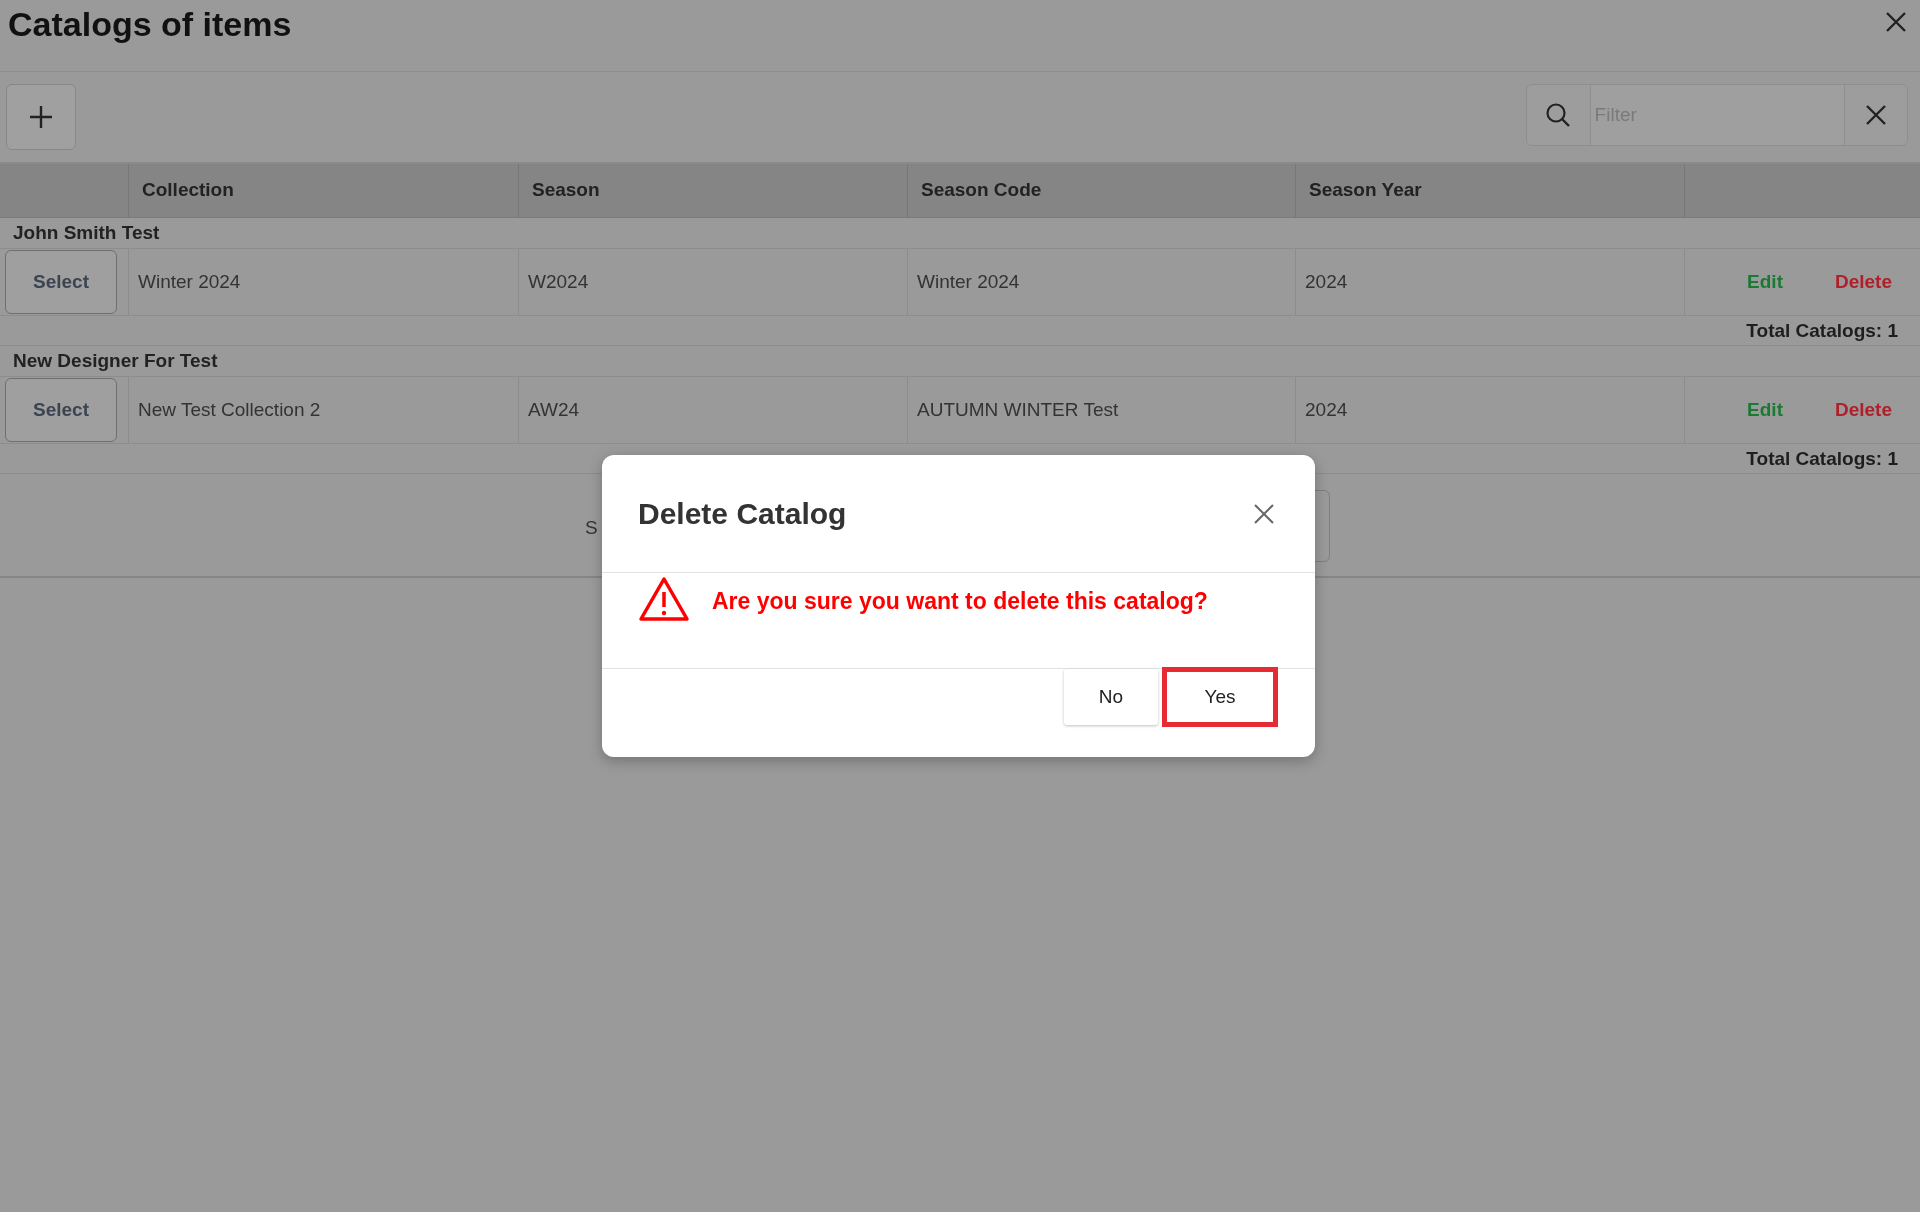 This screenshot has width=1920, height=1212. Describe the element at coordinates (554, 409) in the screenshot. I see `table-cell-text: AW24` at that location.